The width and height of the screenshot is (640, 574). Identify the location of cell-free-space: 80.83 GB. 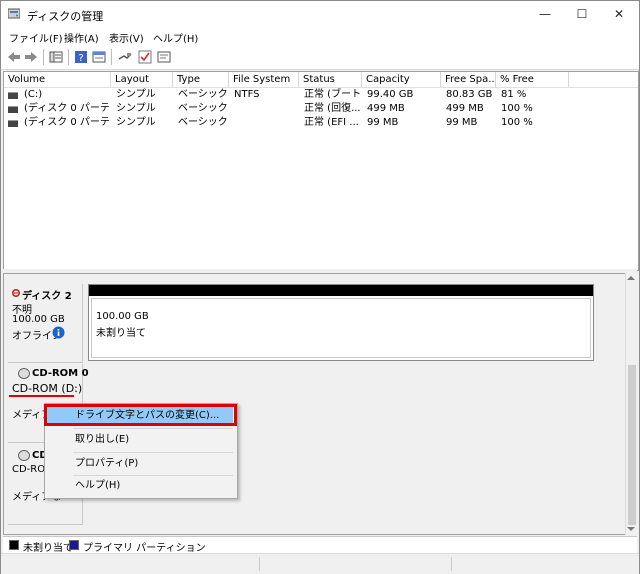
(469, 94).